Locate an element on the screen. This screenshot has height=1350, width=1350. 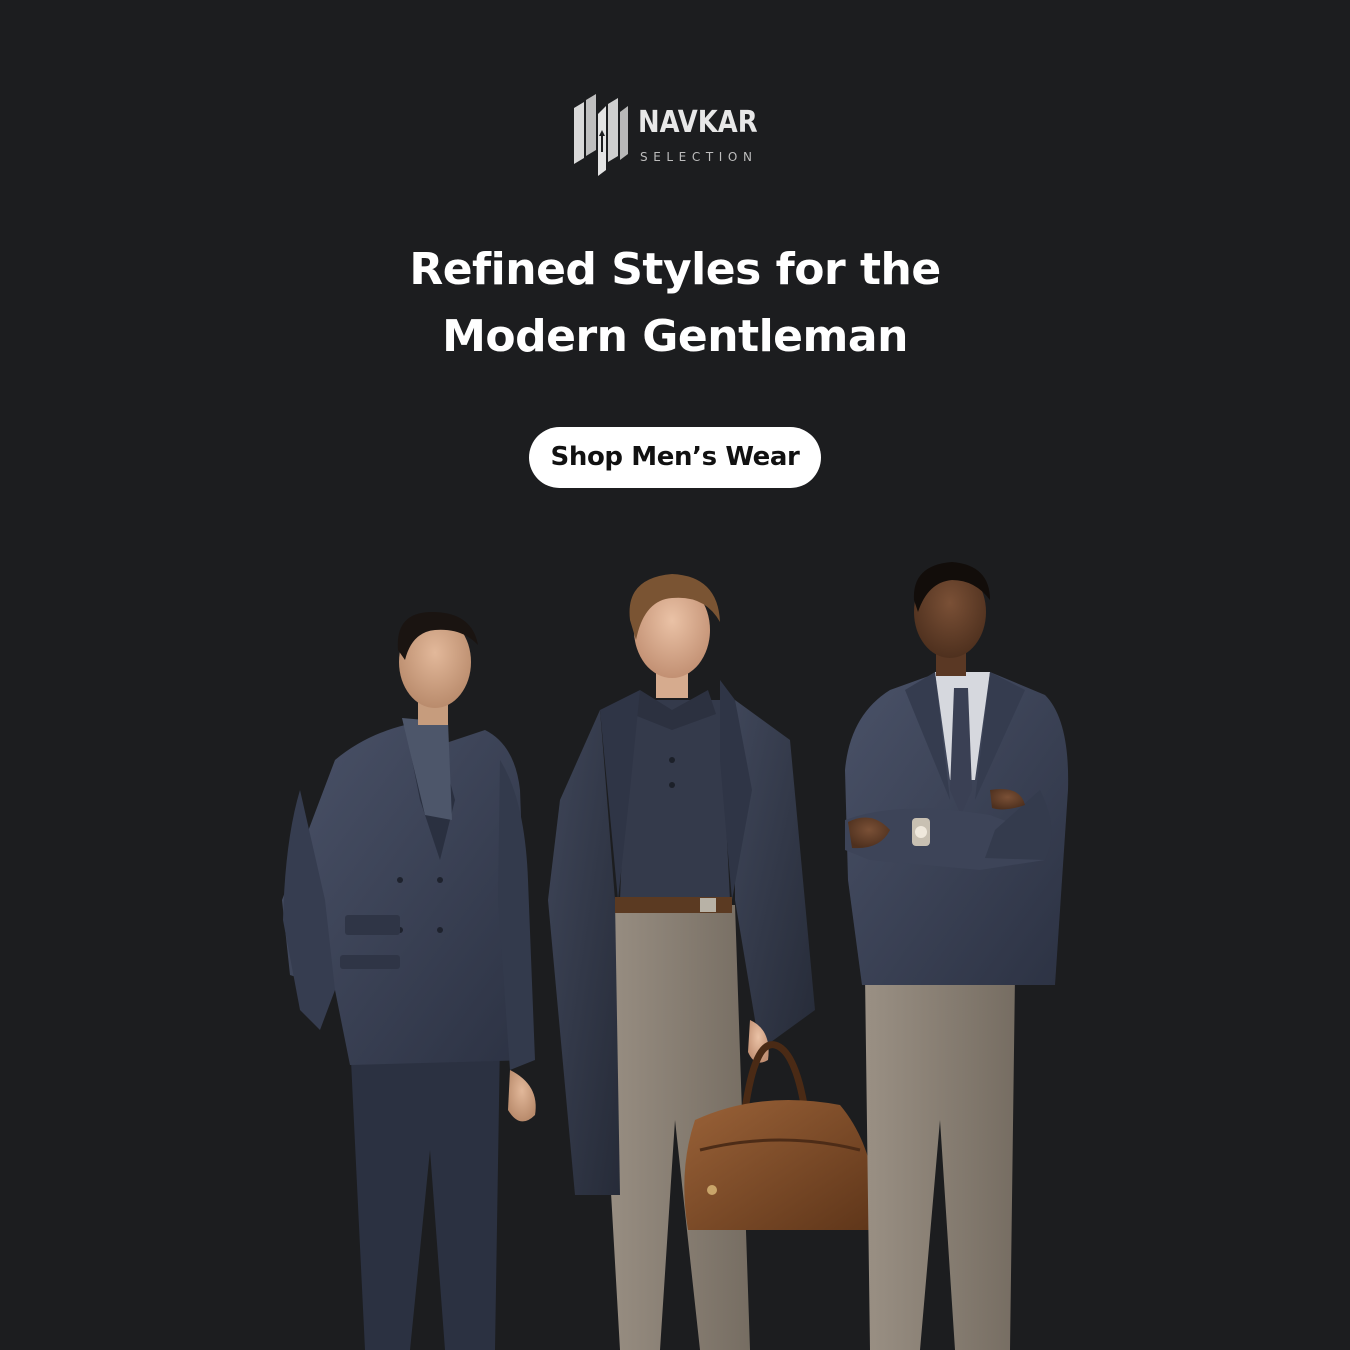
model-middle is located at coordinates (713, 962).